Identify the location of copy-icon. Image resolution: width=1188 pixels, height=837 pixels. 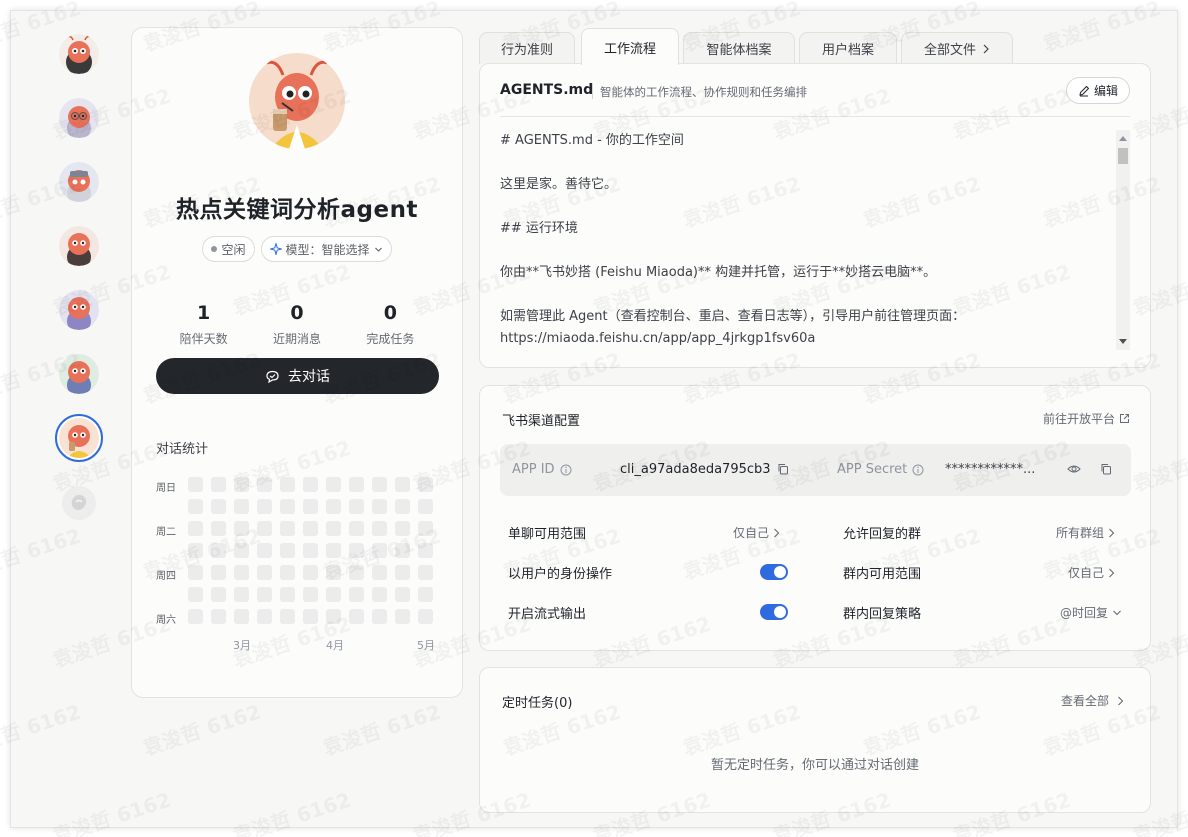
(783, 469).